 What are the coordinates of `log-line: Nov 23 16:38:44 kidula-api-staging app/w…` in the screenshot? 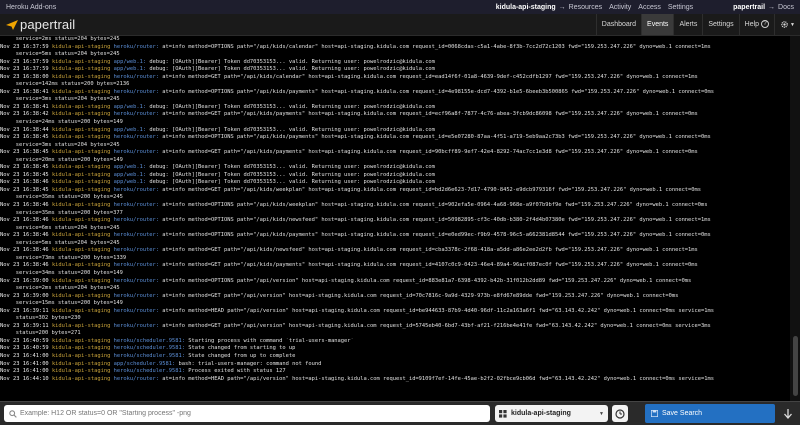 It's located at (395, 131).